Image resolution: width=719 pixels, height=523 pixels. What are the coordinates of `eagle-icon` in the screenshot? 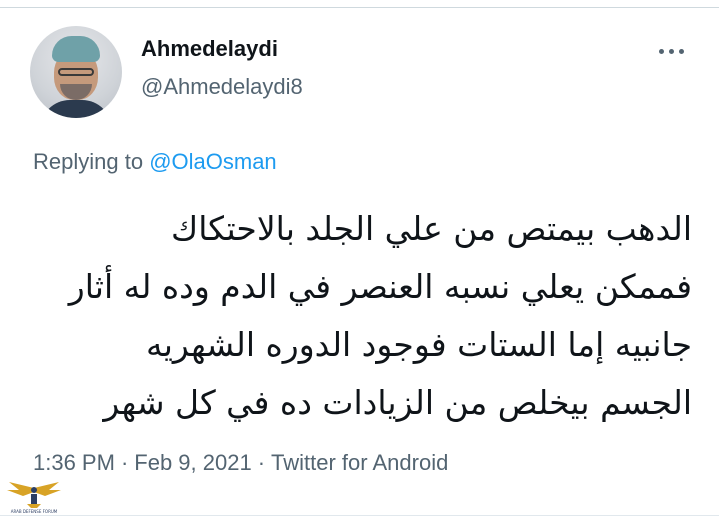 It's located at (34, 495).